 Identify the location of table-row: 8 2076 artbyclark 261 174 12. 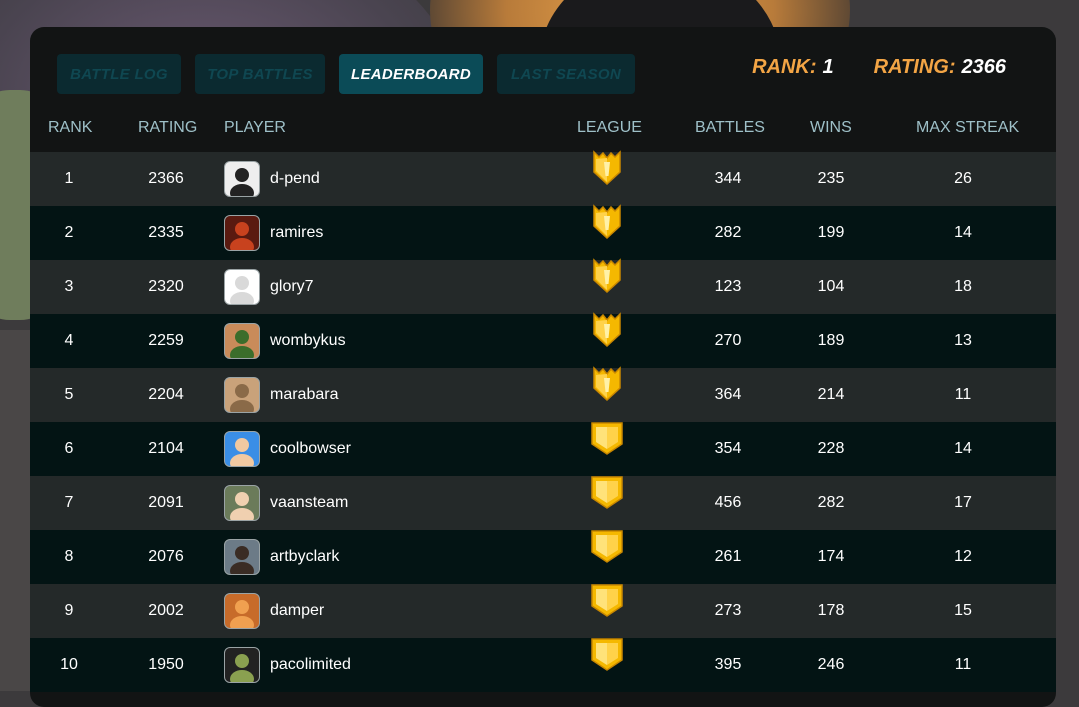
(543, 557).